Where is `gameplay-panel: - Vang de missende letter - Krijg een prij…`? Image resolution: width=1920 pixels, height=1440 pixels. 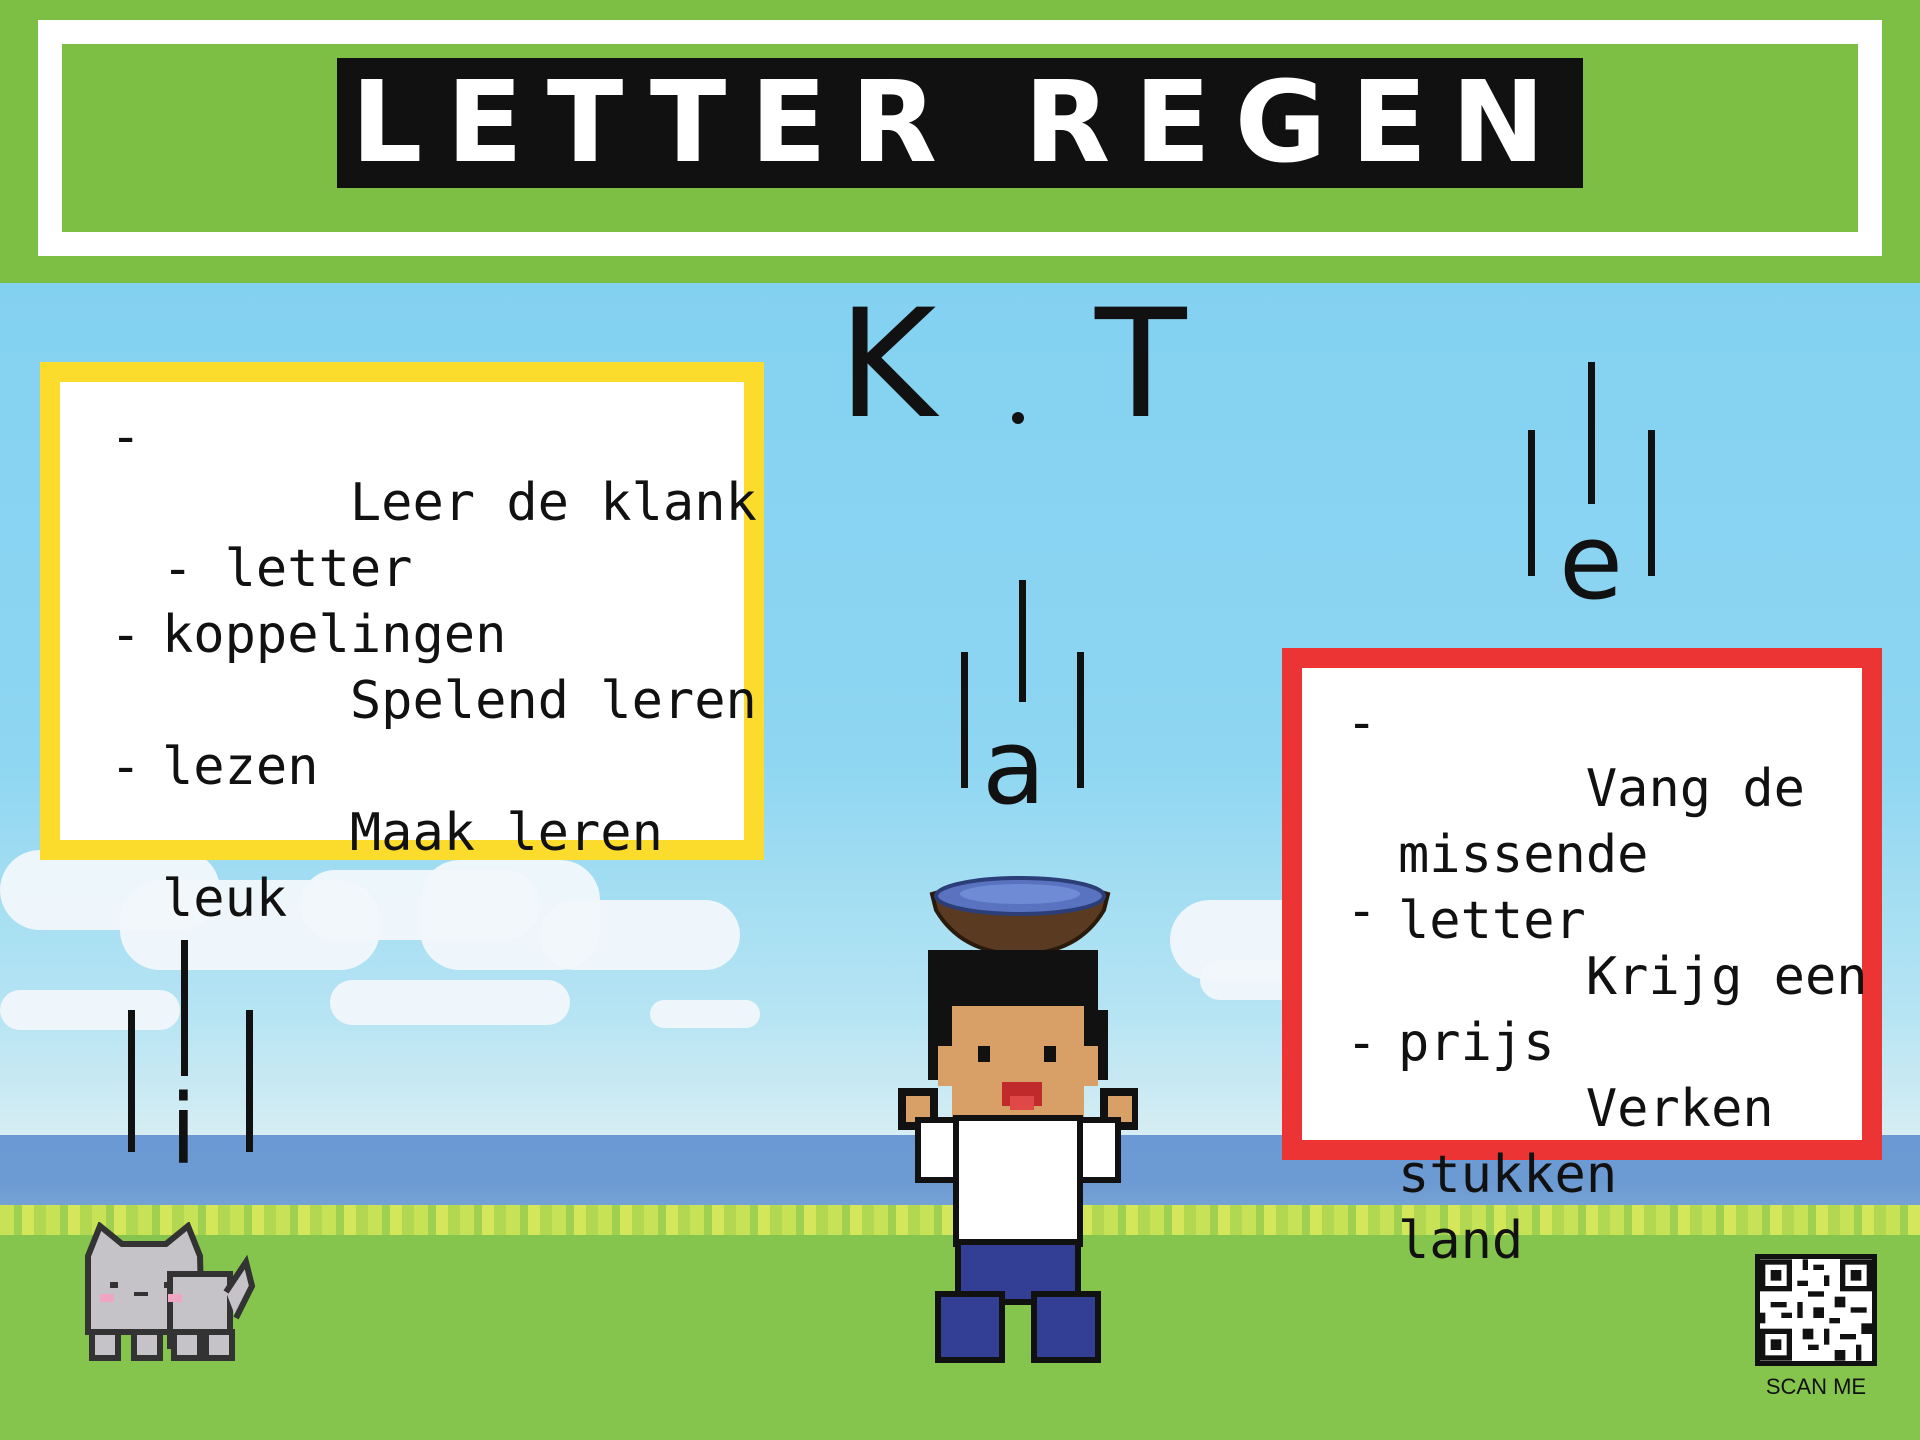
gameplay-panel: - Vang de missende letter - Krijg een prij… is located at coordinates (1582, 959).